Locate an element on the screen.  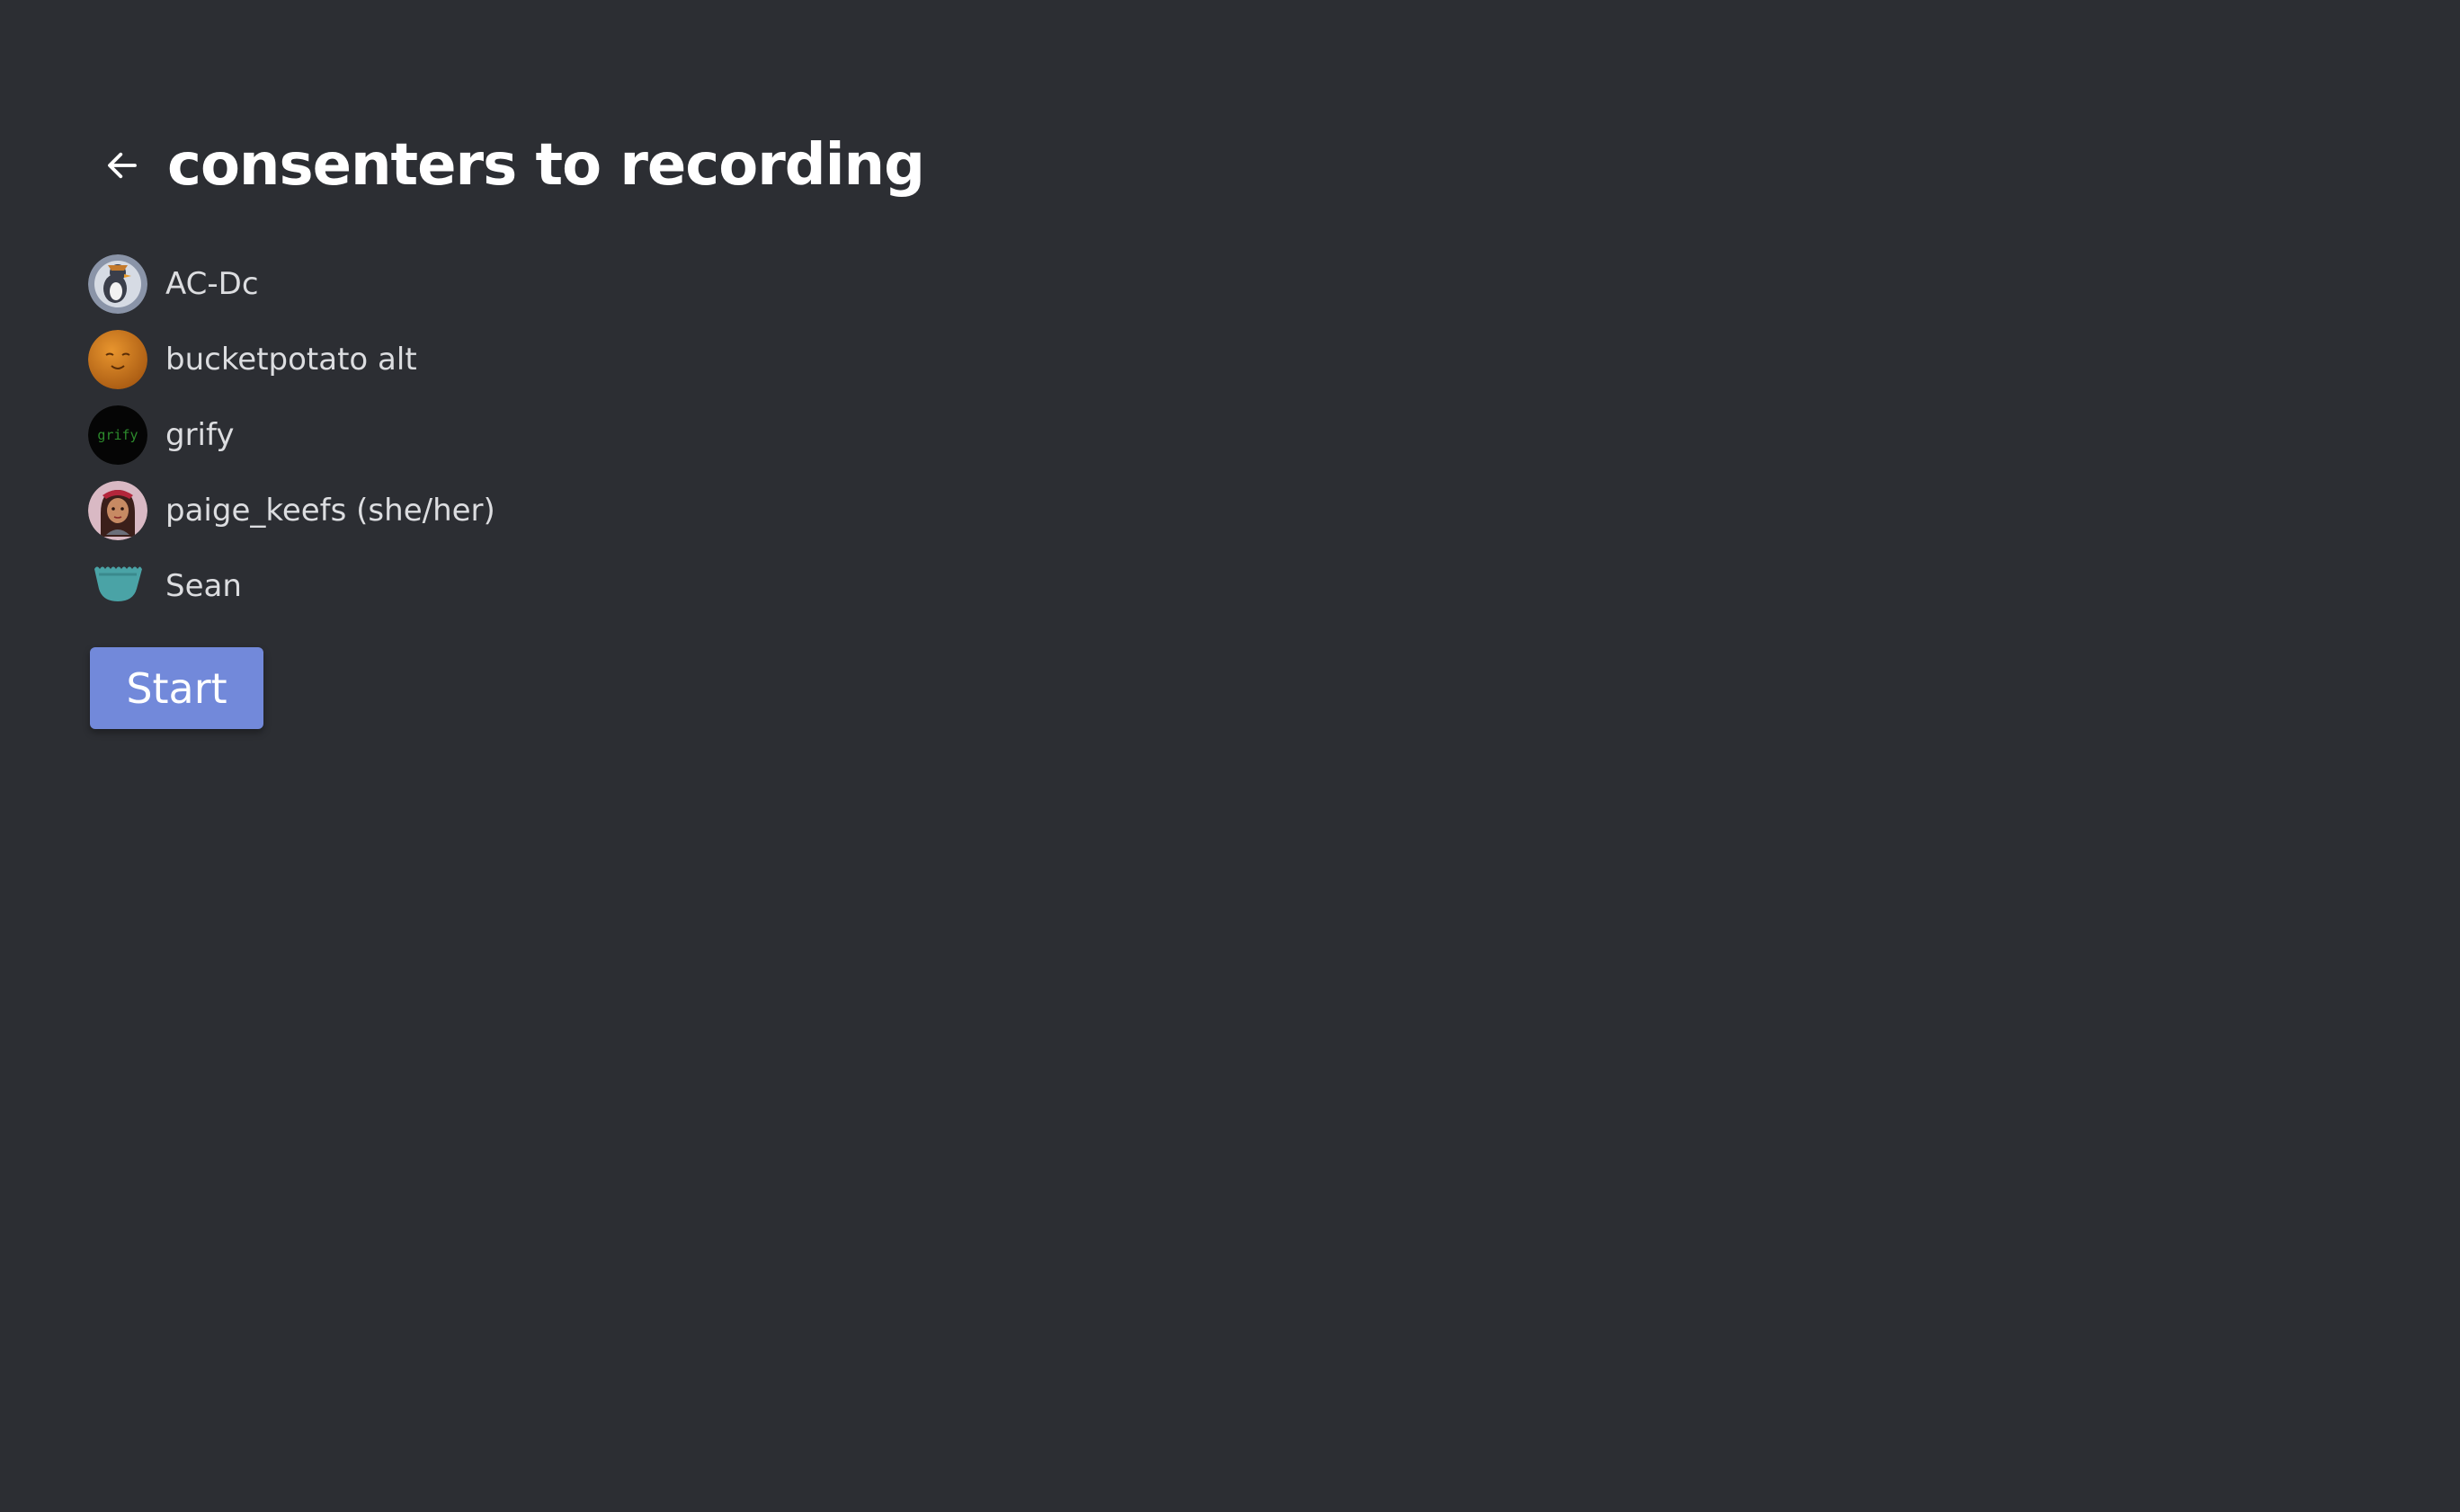
back-button is located at coordinates (123, 165).